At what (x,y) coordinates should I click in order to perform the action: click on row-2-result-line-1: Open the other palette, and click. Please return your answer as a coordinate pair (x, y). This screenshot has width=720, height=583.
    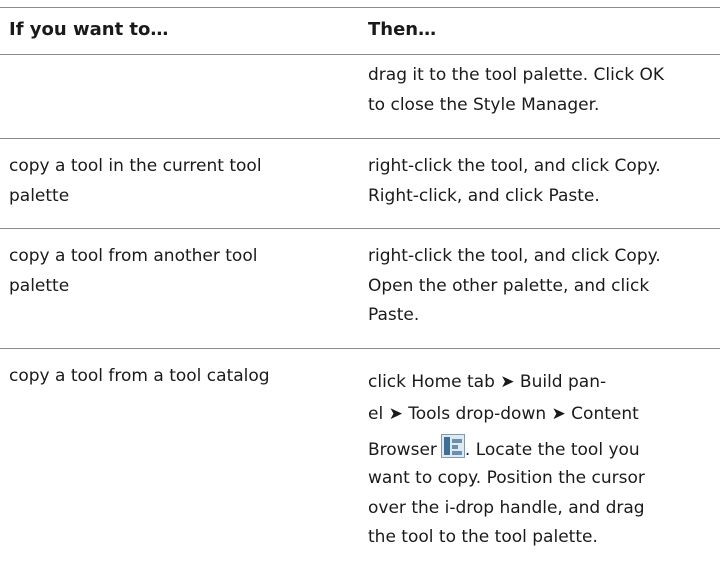
    Looking at the image, I should click on (509, 285).